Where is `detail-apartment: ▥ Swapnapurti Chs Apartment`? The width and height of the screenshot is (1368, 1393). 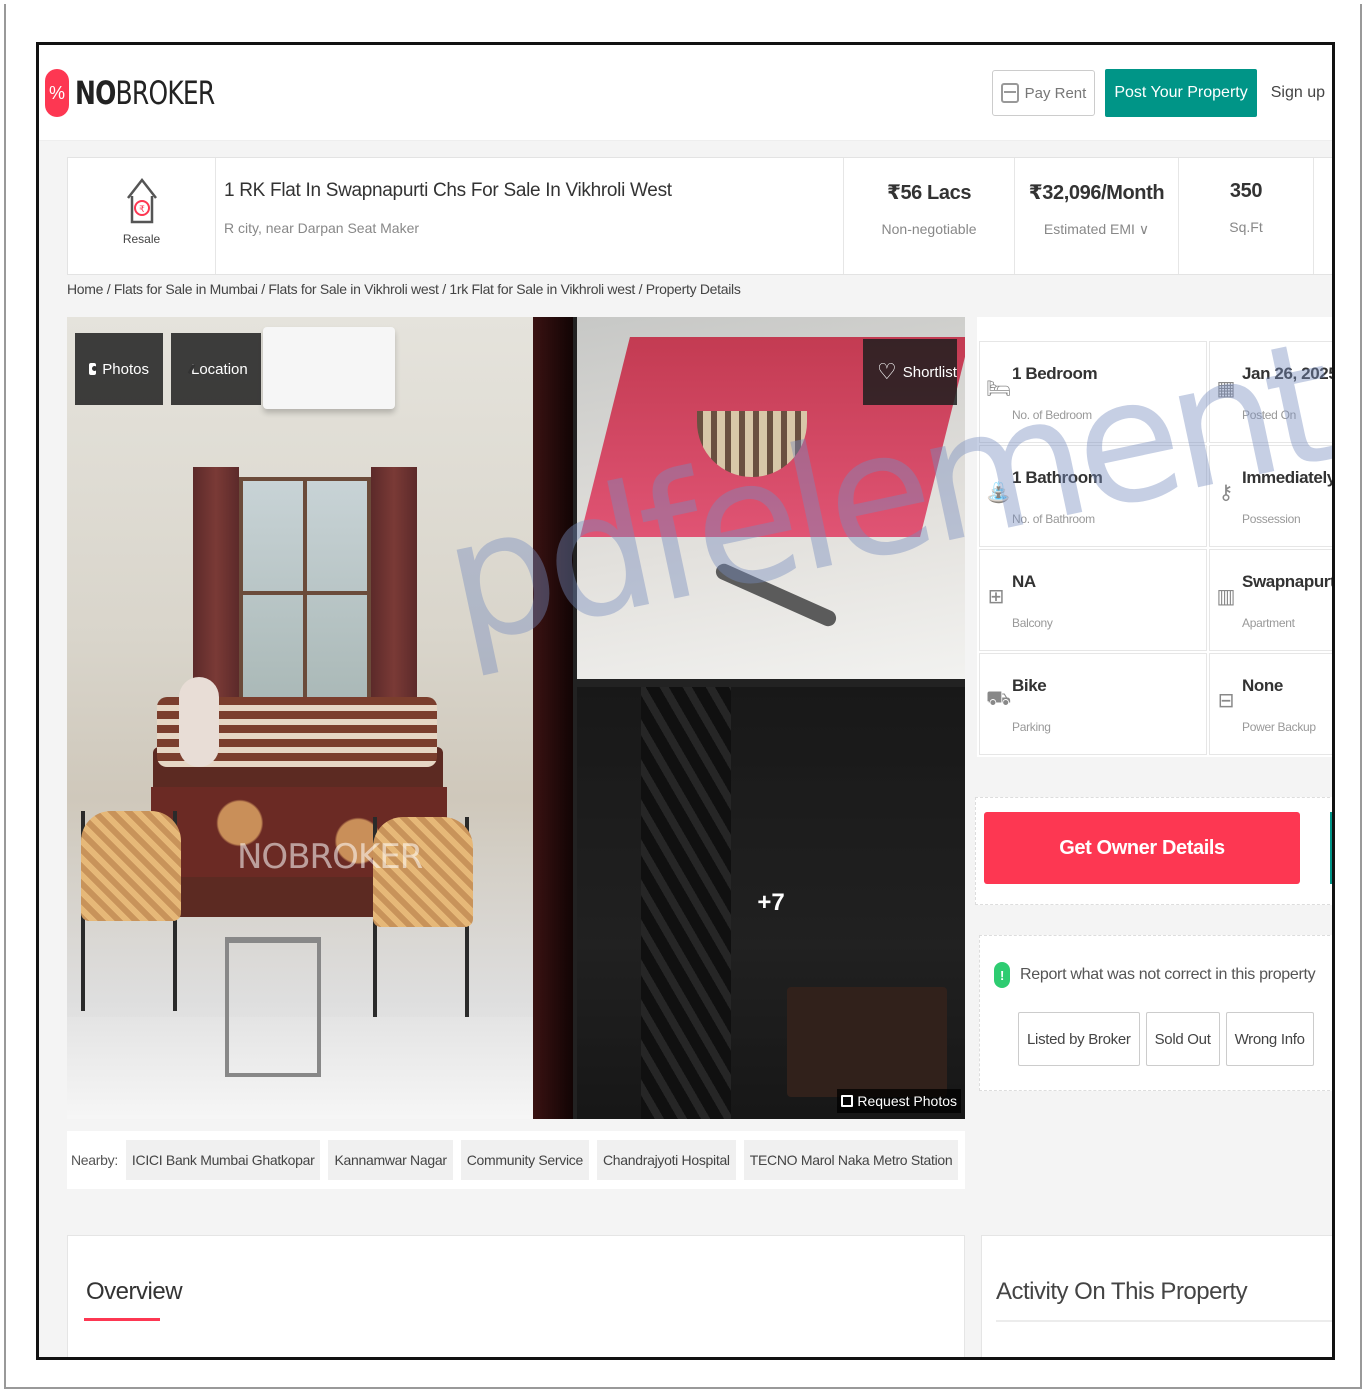
detail-apartment: ▥ Swapnapurti Chs Apartment is located at coordinates (1270, 600).